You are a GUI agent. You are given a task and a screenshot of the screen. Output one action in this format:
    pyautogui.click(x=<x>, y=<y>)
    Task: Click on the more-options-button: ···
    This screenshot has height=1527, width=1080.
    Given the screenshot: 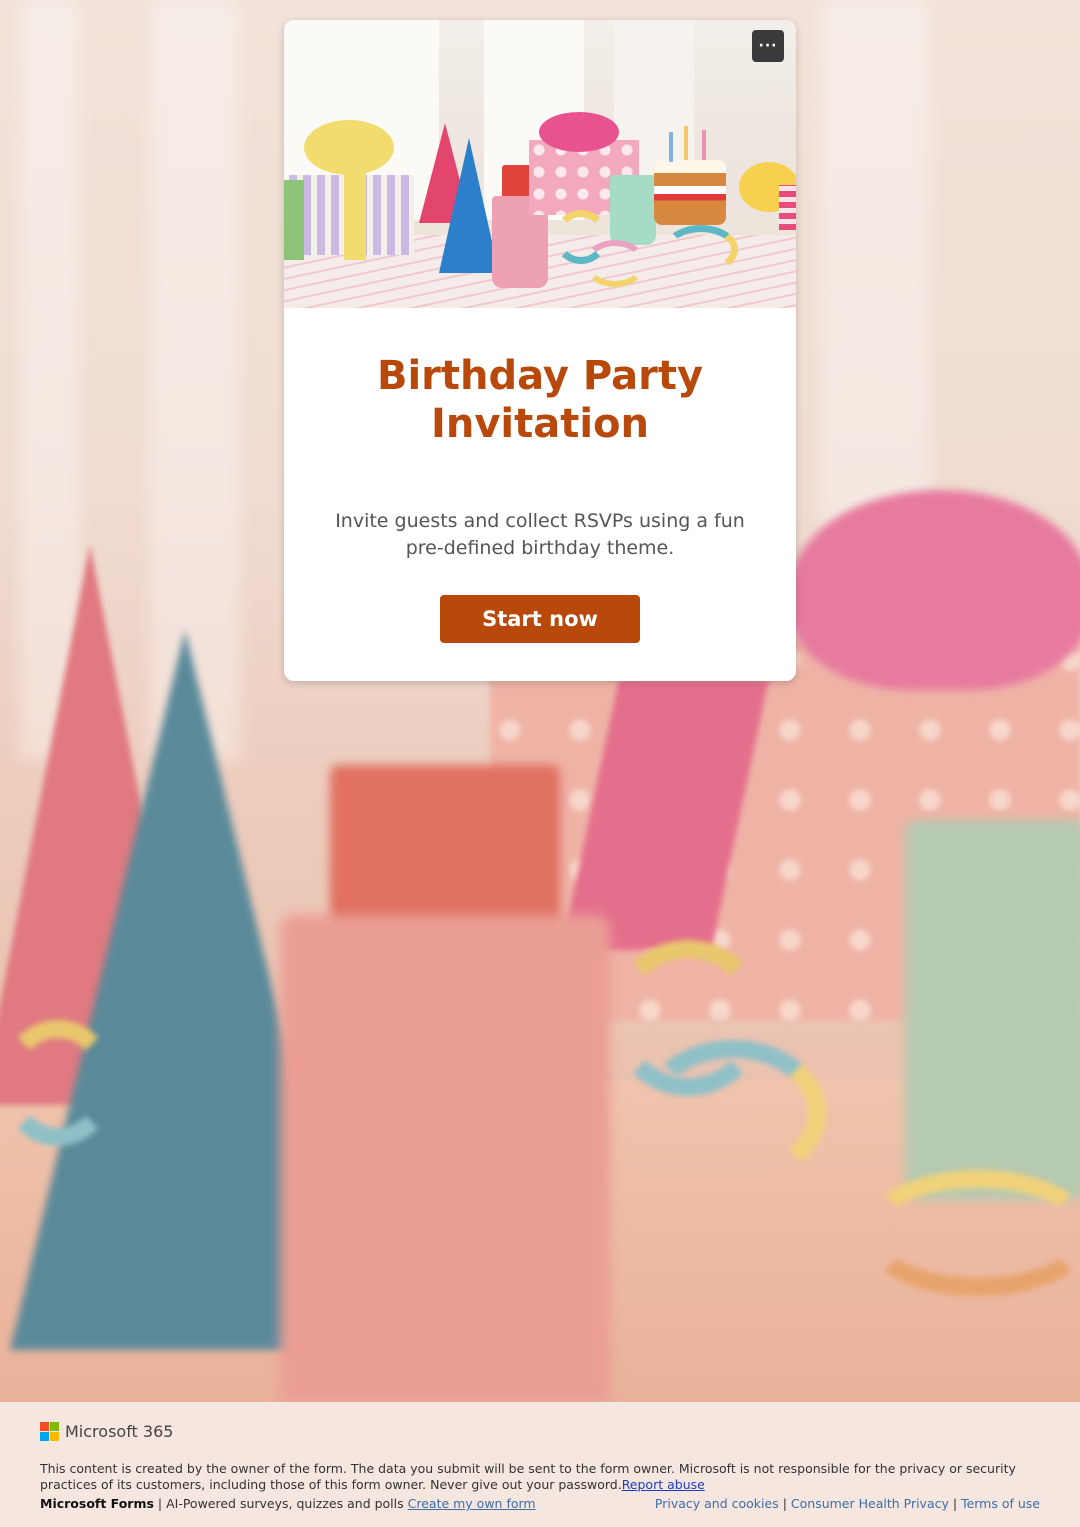 What is the action you would take?
    pyautogui.click(x=768, y=46)
    